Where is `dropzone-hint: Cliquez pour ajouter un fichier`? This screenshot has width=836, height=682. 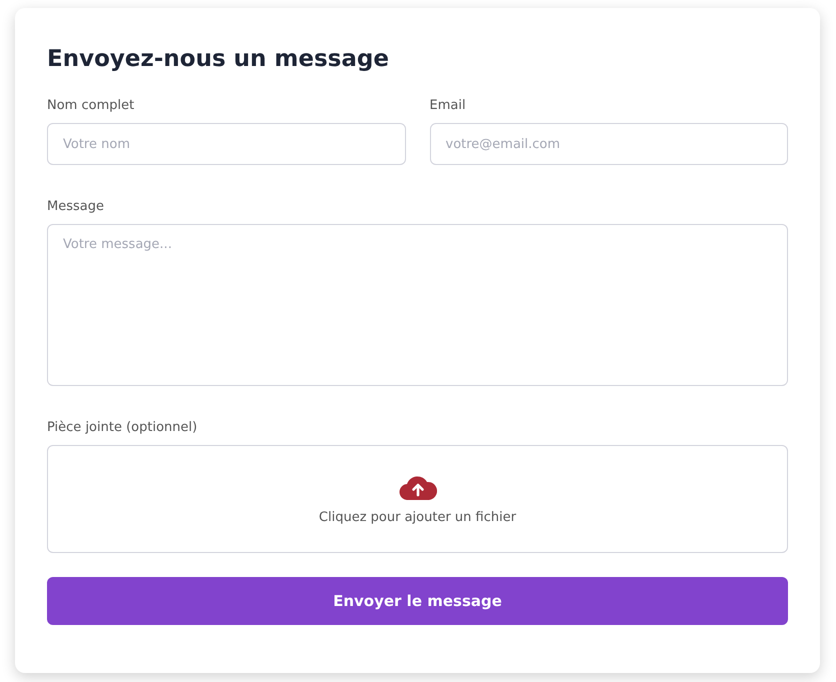 dropzone-hint: Cliquez pour ajouter un fichier is located at coordinates (417, 517).